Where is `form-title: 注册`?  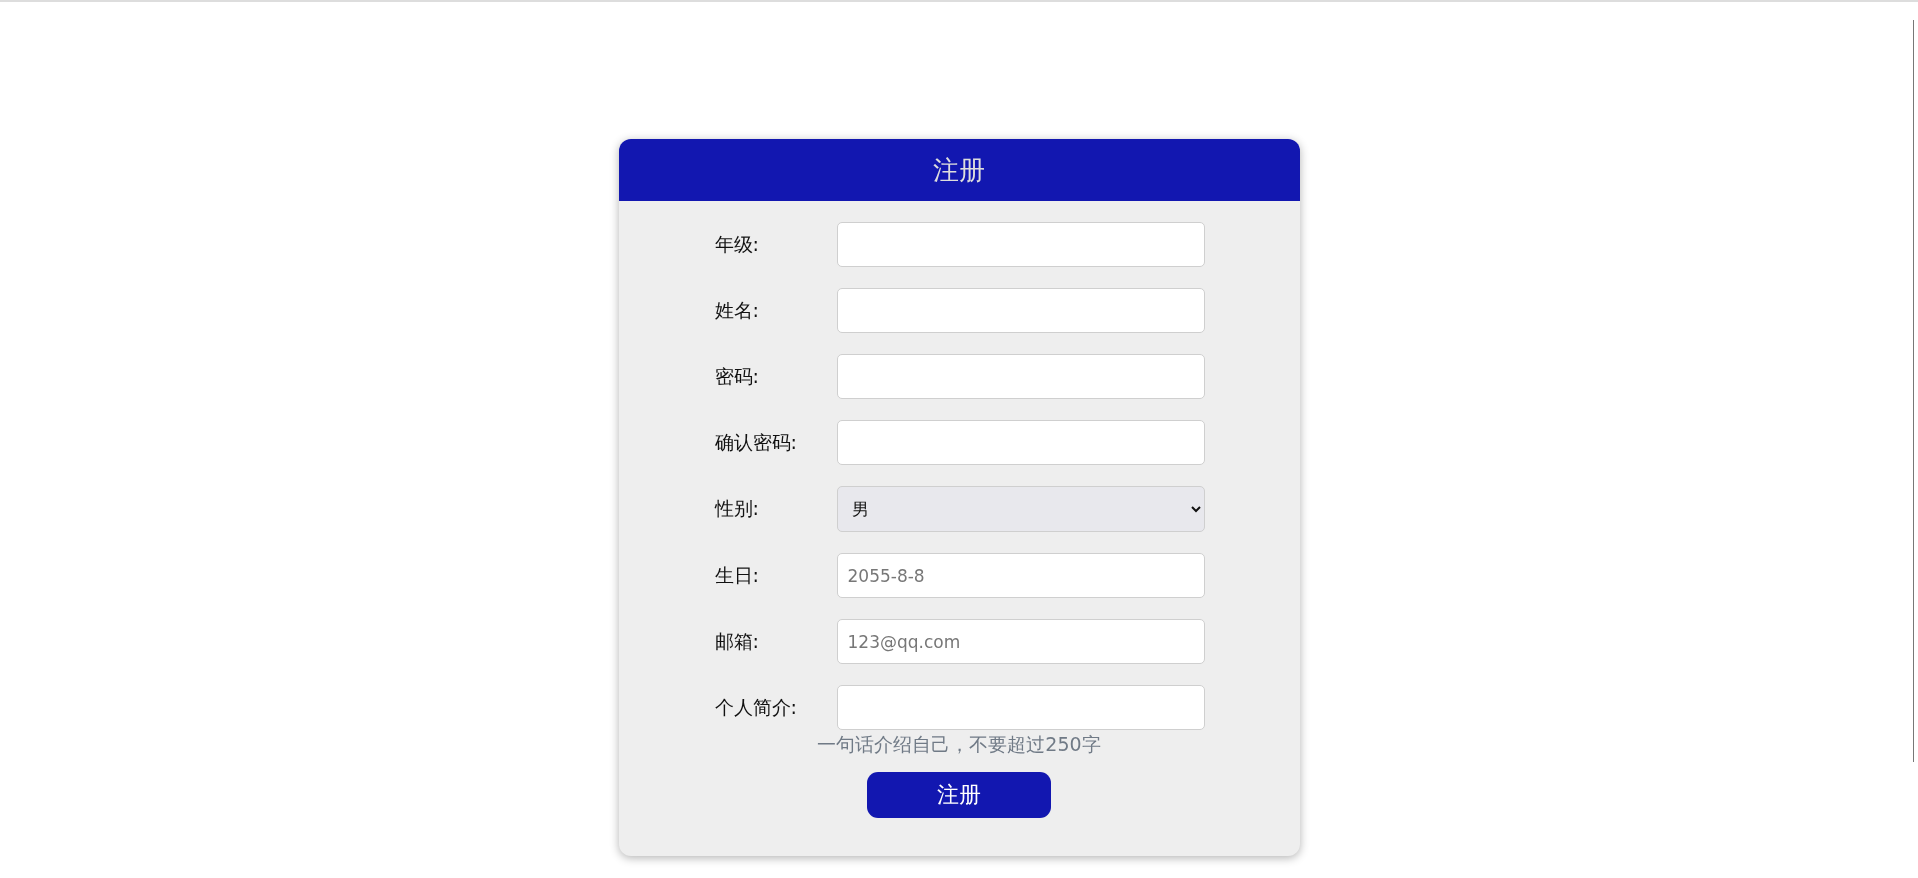
form-title: 注册 is located at coordinates (959, 170).